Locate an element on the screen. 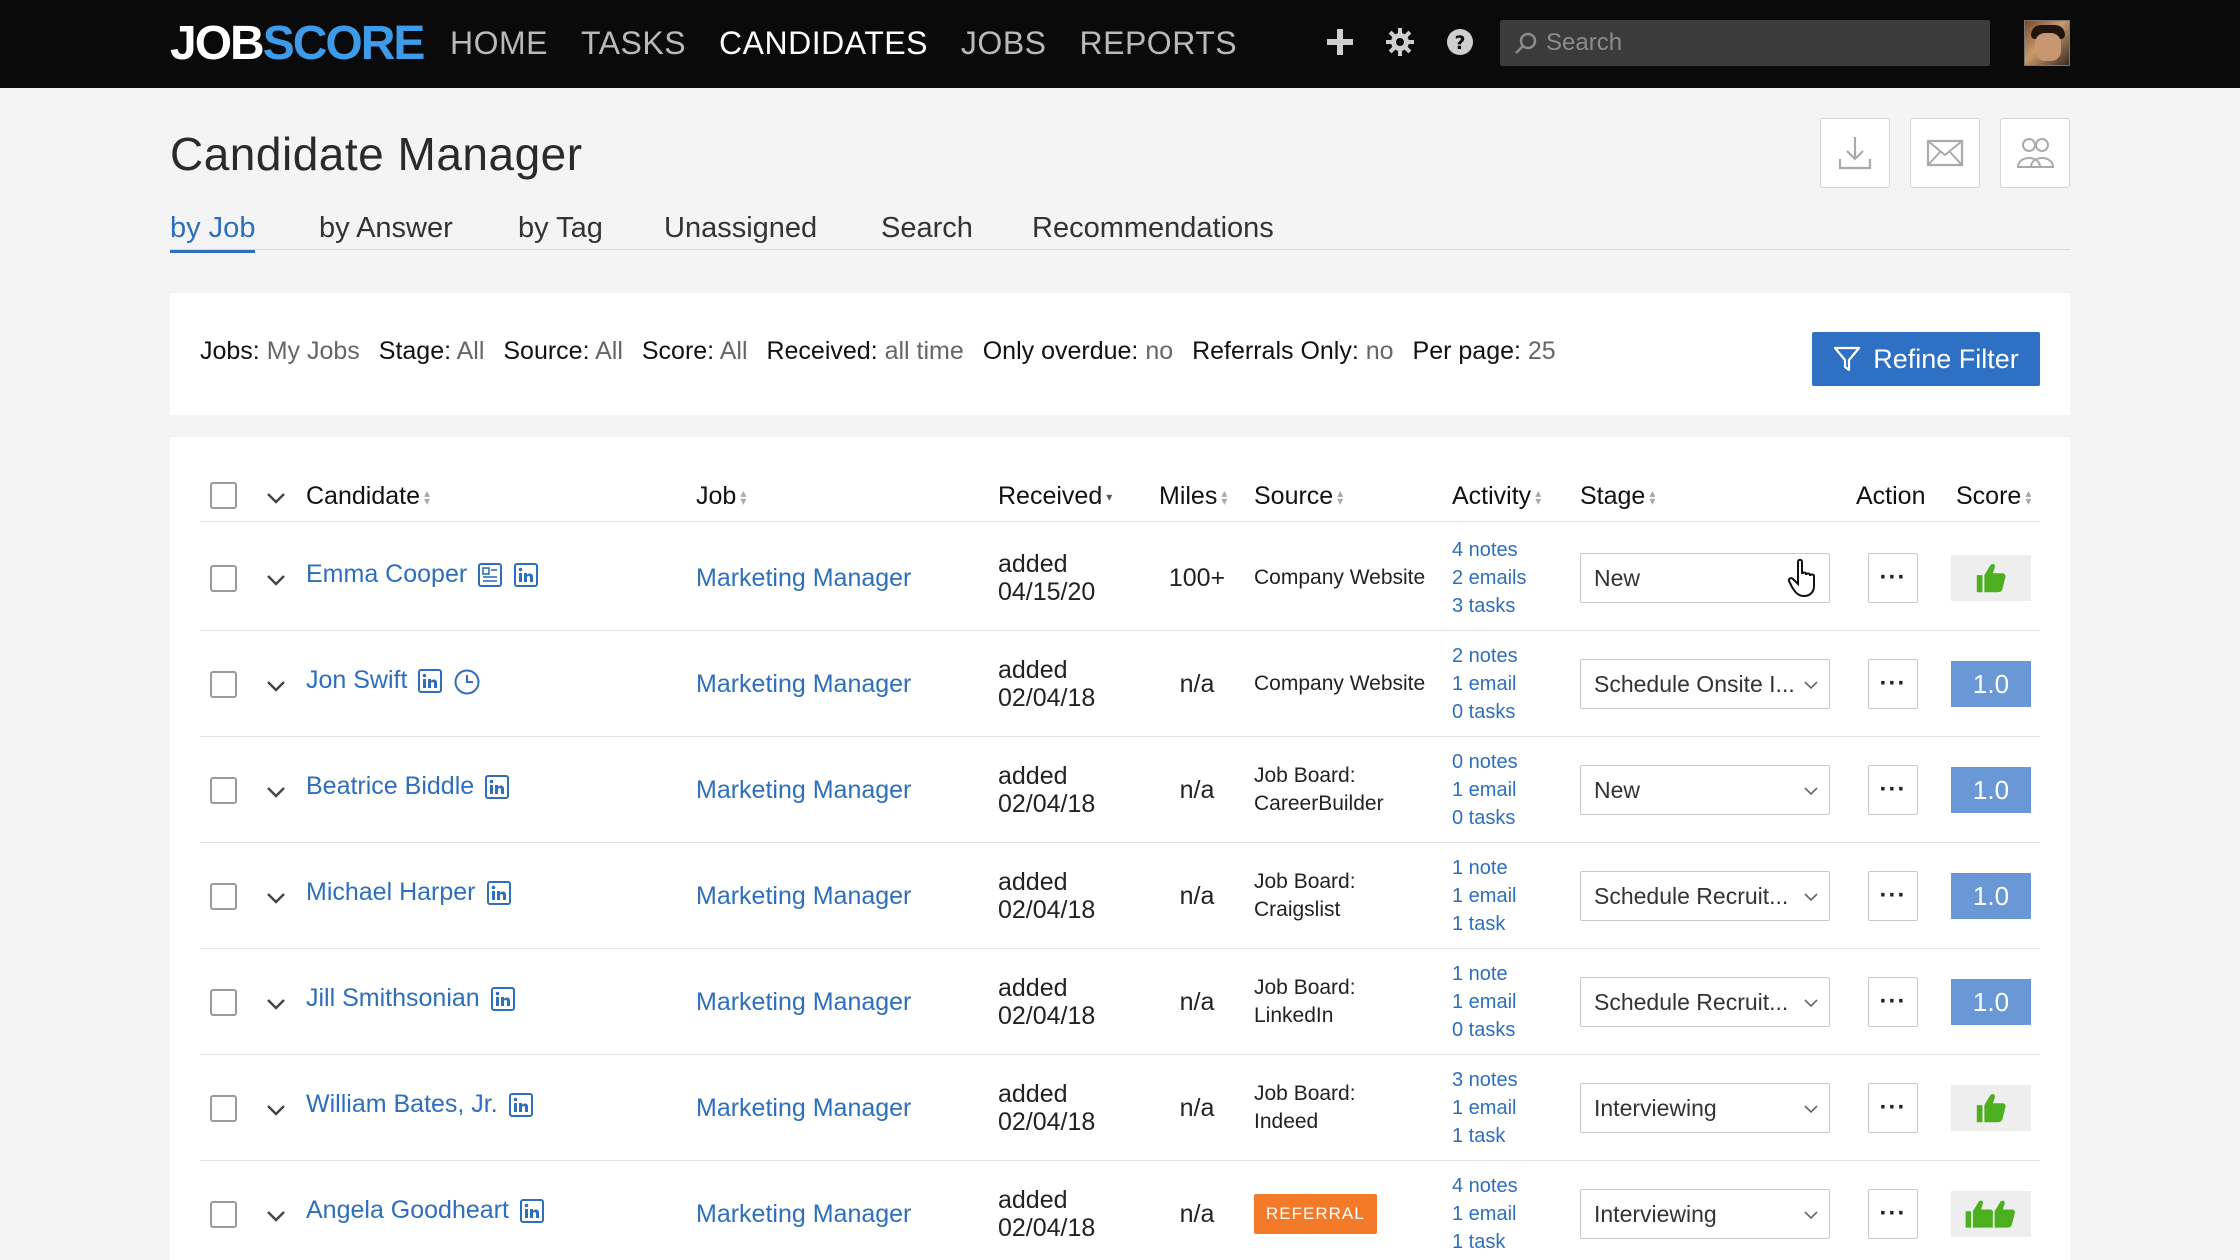  help-icon: ? is located at coordinates (1460, 42).